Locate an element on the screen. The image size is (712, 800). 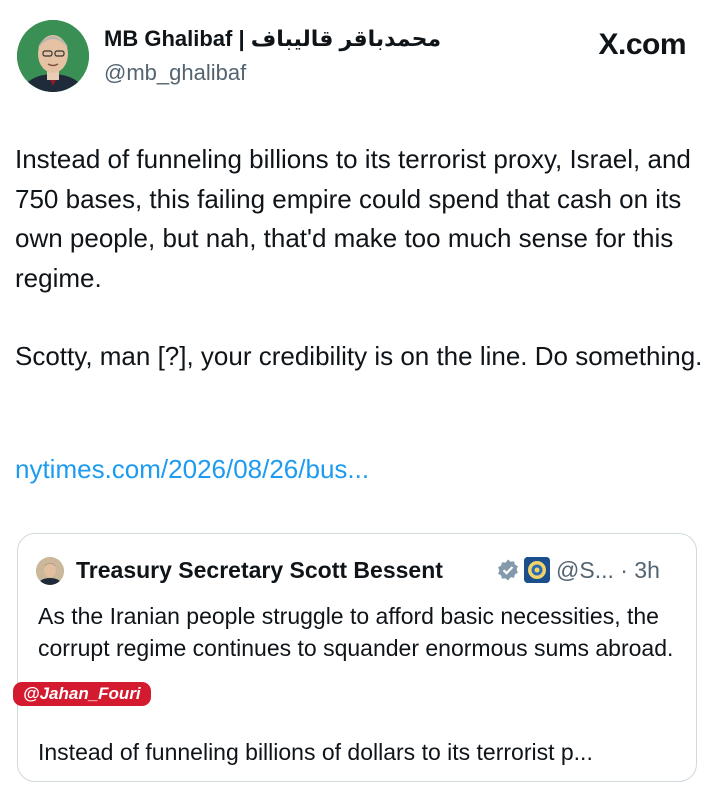
quoted-author-avatar is located at coordinates (50, 571).